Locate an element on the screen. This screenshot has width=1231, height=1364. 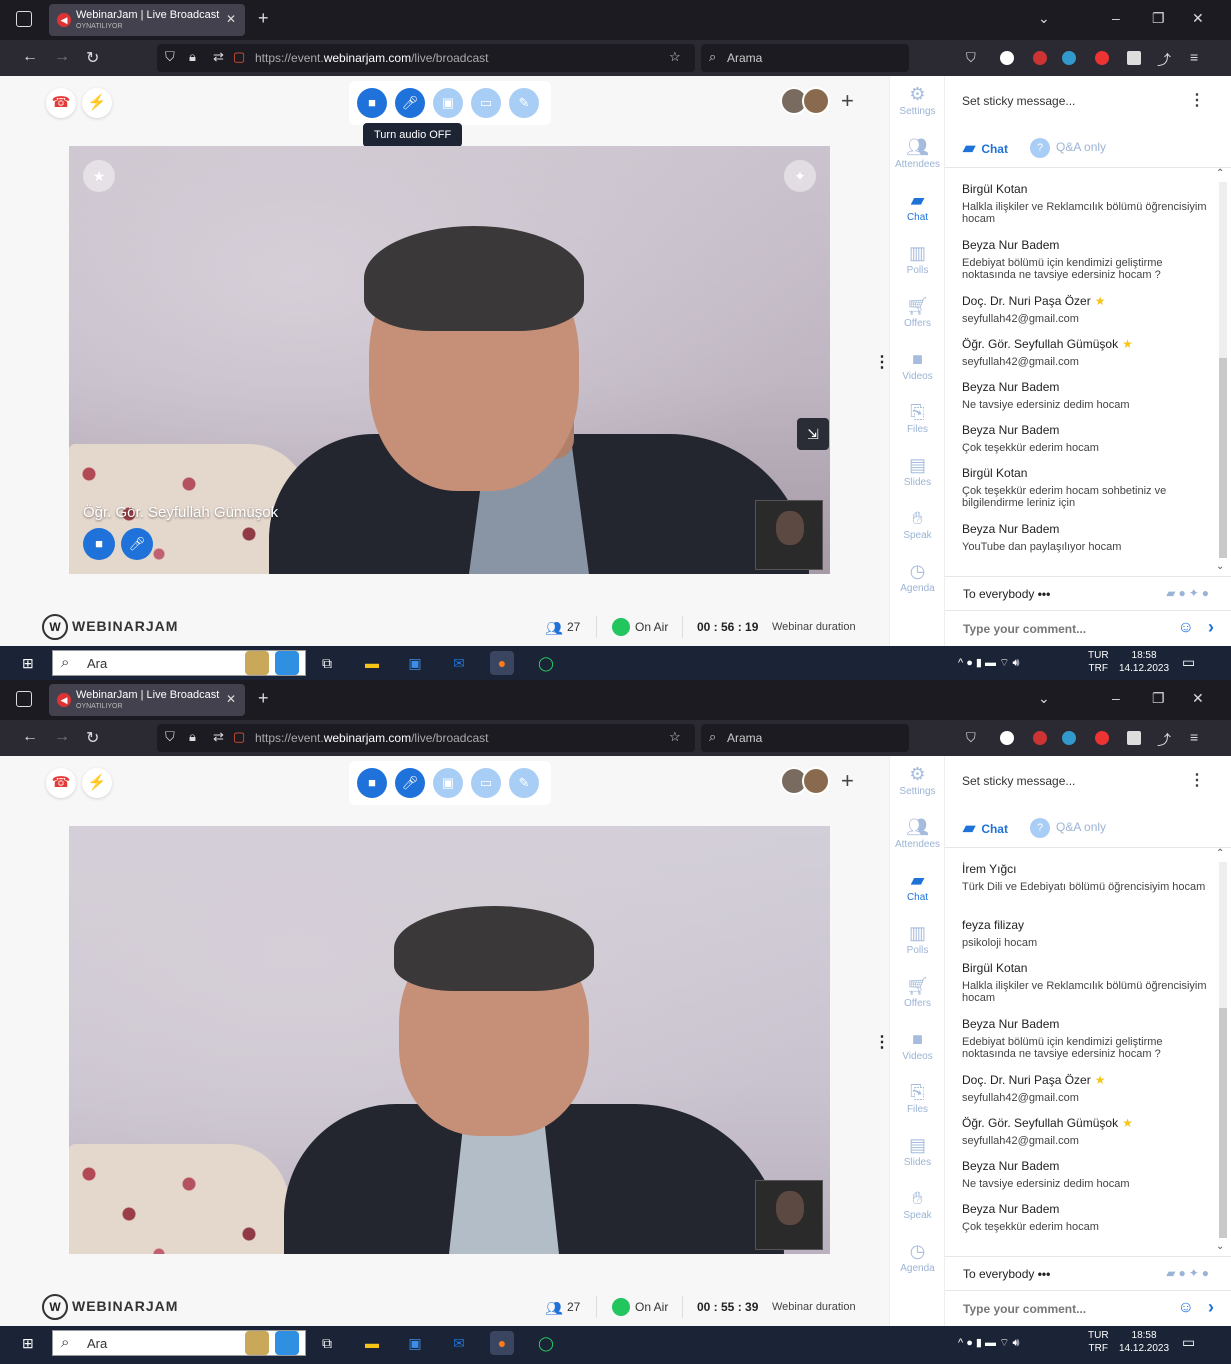
whiteboard-pen-button: ✎ is located at coordinates (524, 103).